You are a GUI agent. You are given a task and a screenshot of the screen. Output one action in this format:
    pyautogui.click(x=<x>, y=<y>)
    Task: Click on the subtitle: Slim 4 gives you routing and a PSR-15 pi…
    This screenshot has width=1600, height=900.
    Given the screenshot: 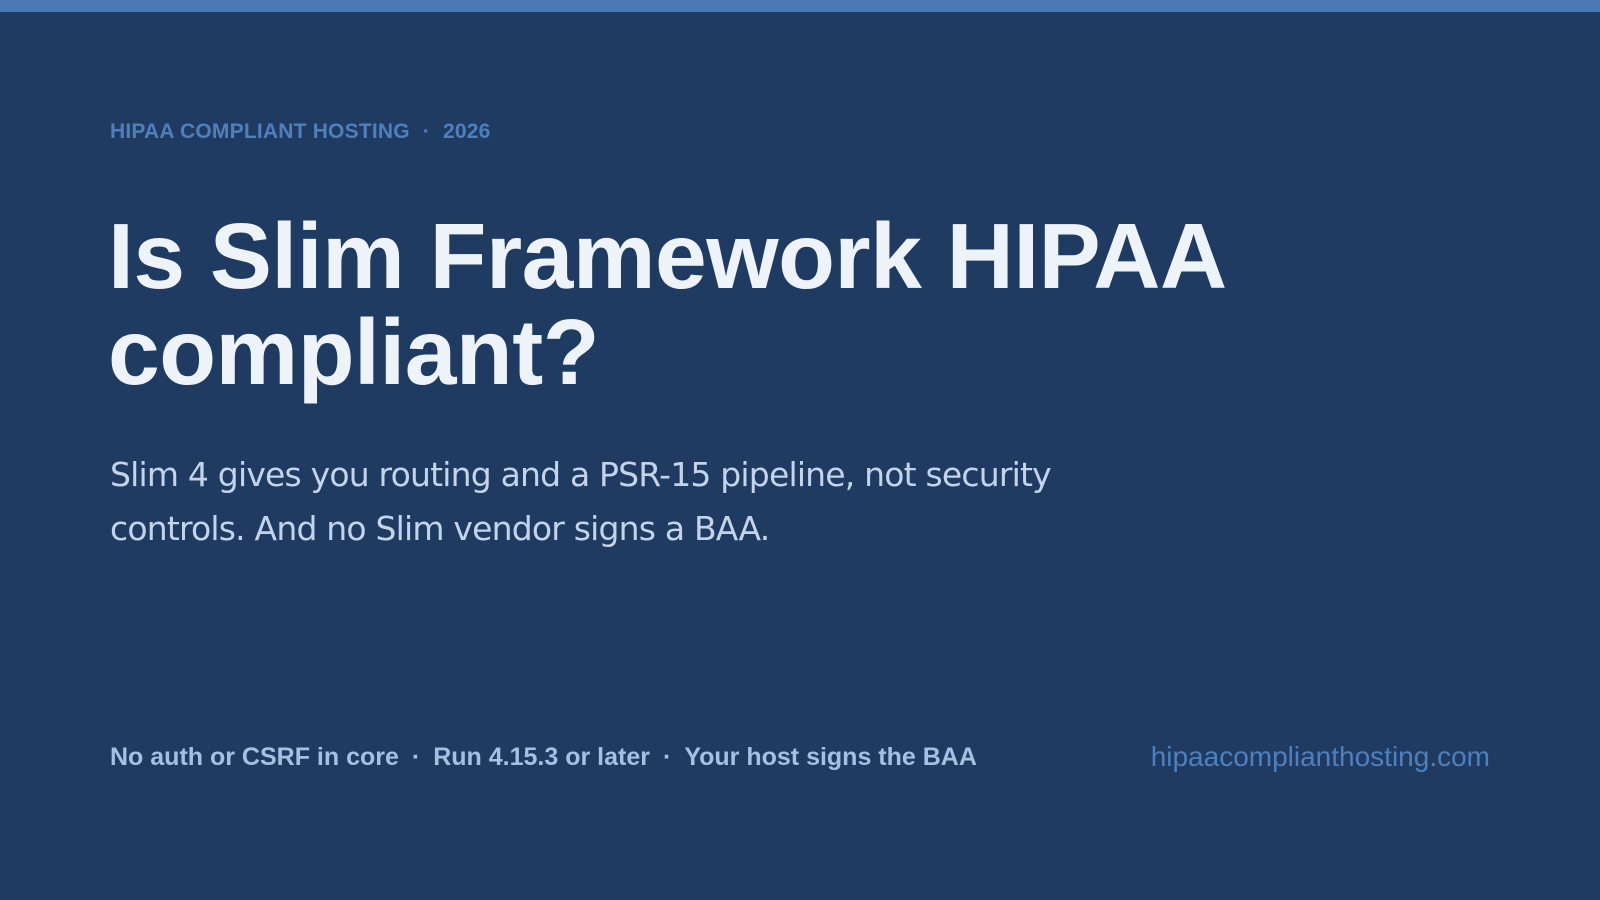 What is the action you would take?
    pyautogui.click(x=581, y=501)
    